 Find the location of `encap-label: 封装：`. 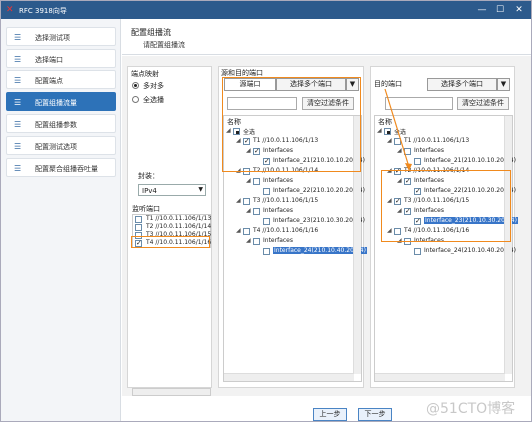

encap-label: 封装： is located at coordinates (148, 176).